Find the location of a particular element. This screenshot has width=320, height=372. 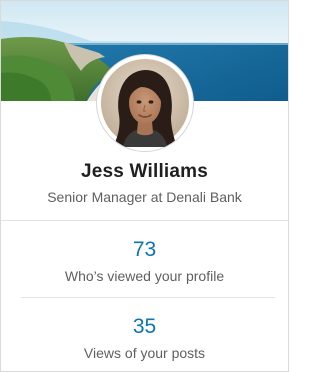

profile-views-stat: 73 Who’s viewed your profile is located at coordinates (144, 261).